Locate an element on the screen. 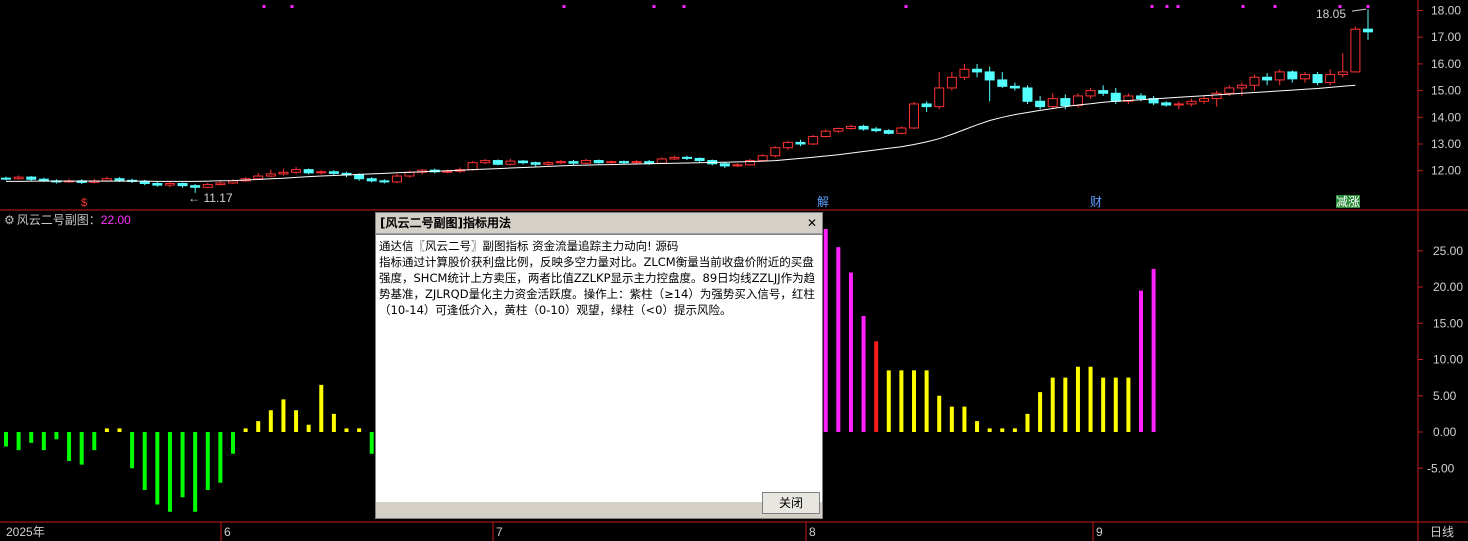 This screenshot has height=541, width=1468. indicator-tick-label: -5.00 is located at coordinates (1441, 468).